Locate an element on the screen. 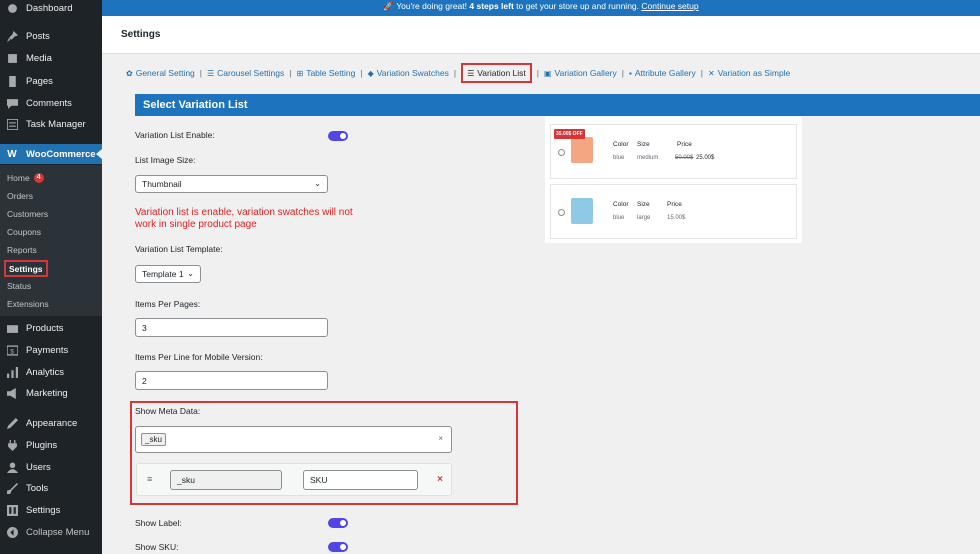  show-sku-toggle is located at coordinates (338, 547).